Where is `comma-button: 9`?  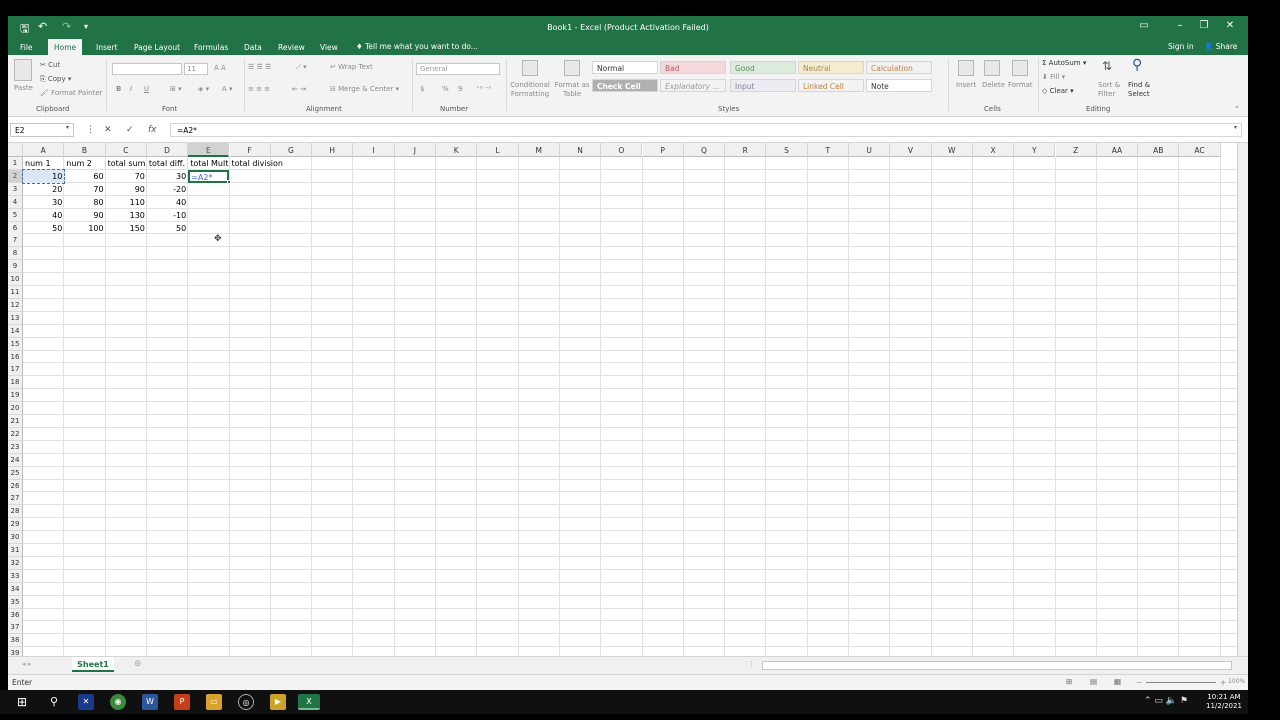 comma-button: 9 is located at coordinates (460, 89).